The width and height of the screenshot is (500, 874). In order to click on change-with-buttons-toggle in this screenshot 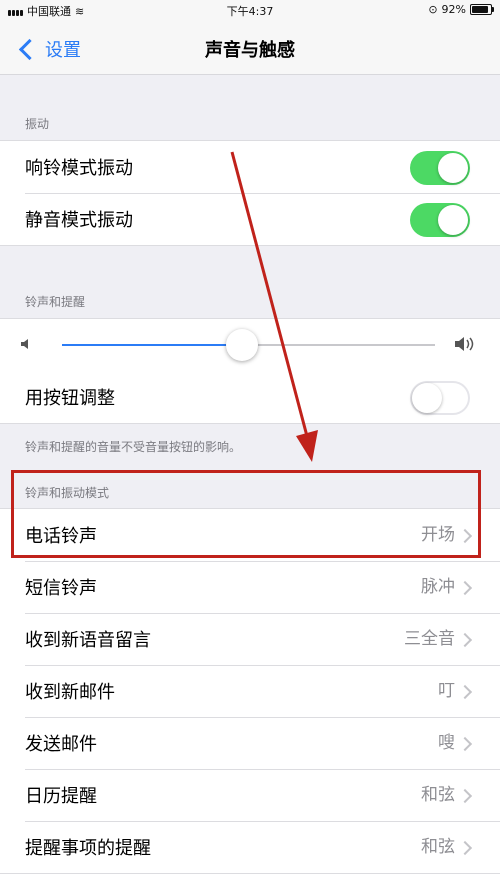, I will do `click(440, 398)`.